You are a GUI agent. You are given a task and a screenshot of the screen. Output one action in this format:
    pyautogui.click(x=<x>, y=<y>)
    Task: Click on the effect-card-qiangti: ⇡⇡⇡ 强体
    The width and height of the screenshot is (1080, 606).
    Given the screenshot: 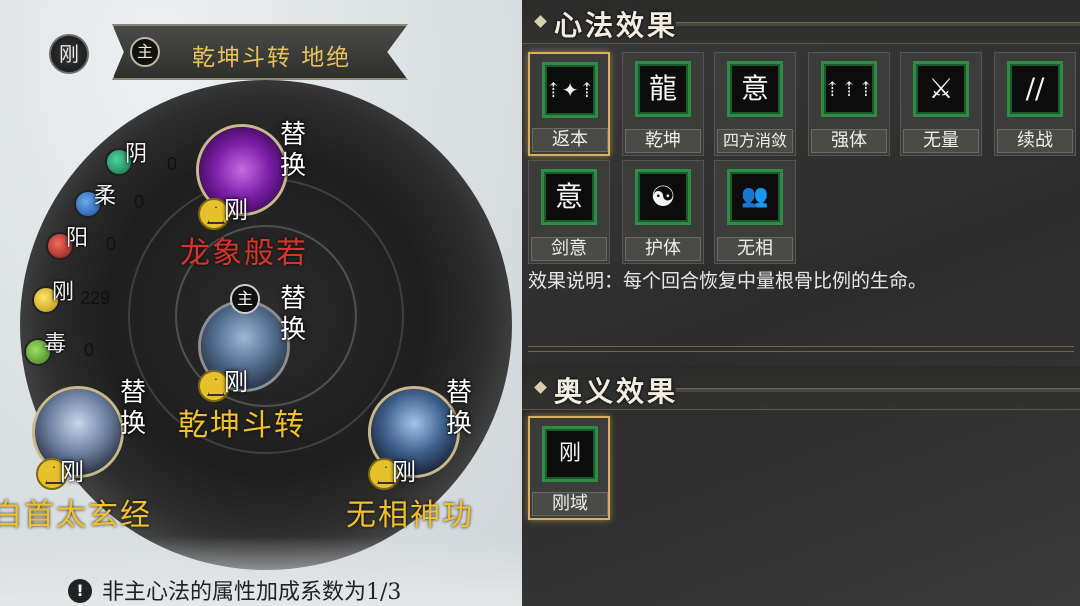 What is the action you would take?
    pyautogui.click(x=849, y=104)
    